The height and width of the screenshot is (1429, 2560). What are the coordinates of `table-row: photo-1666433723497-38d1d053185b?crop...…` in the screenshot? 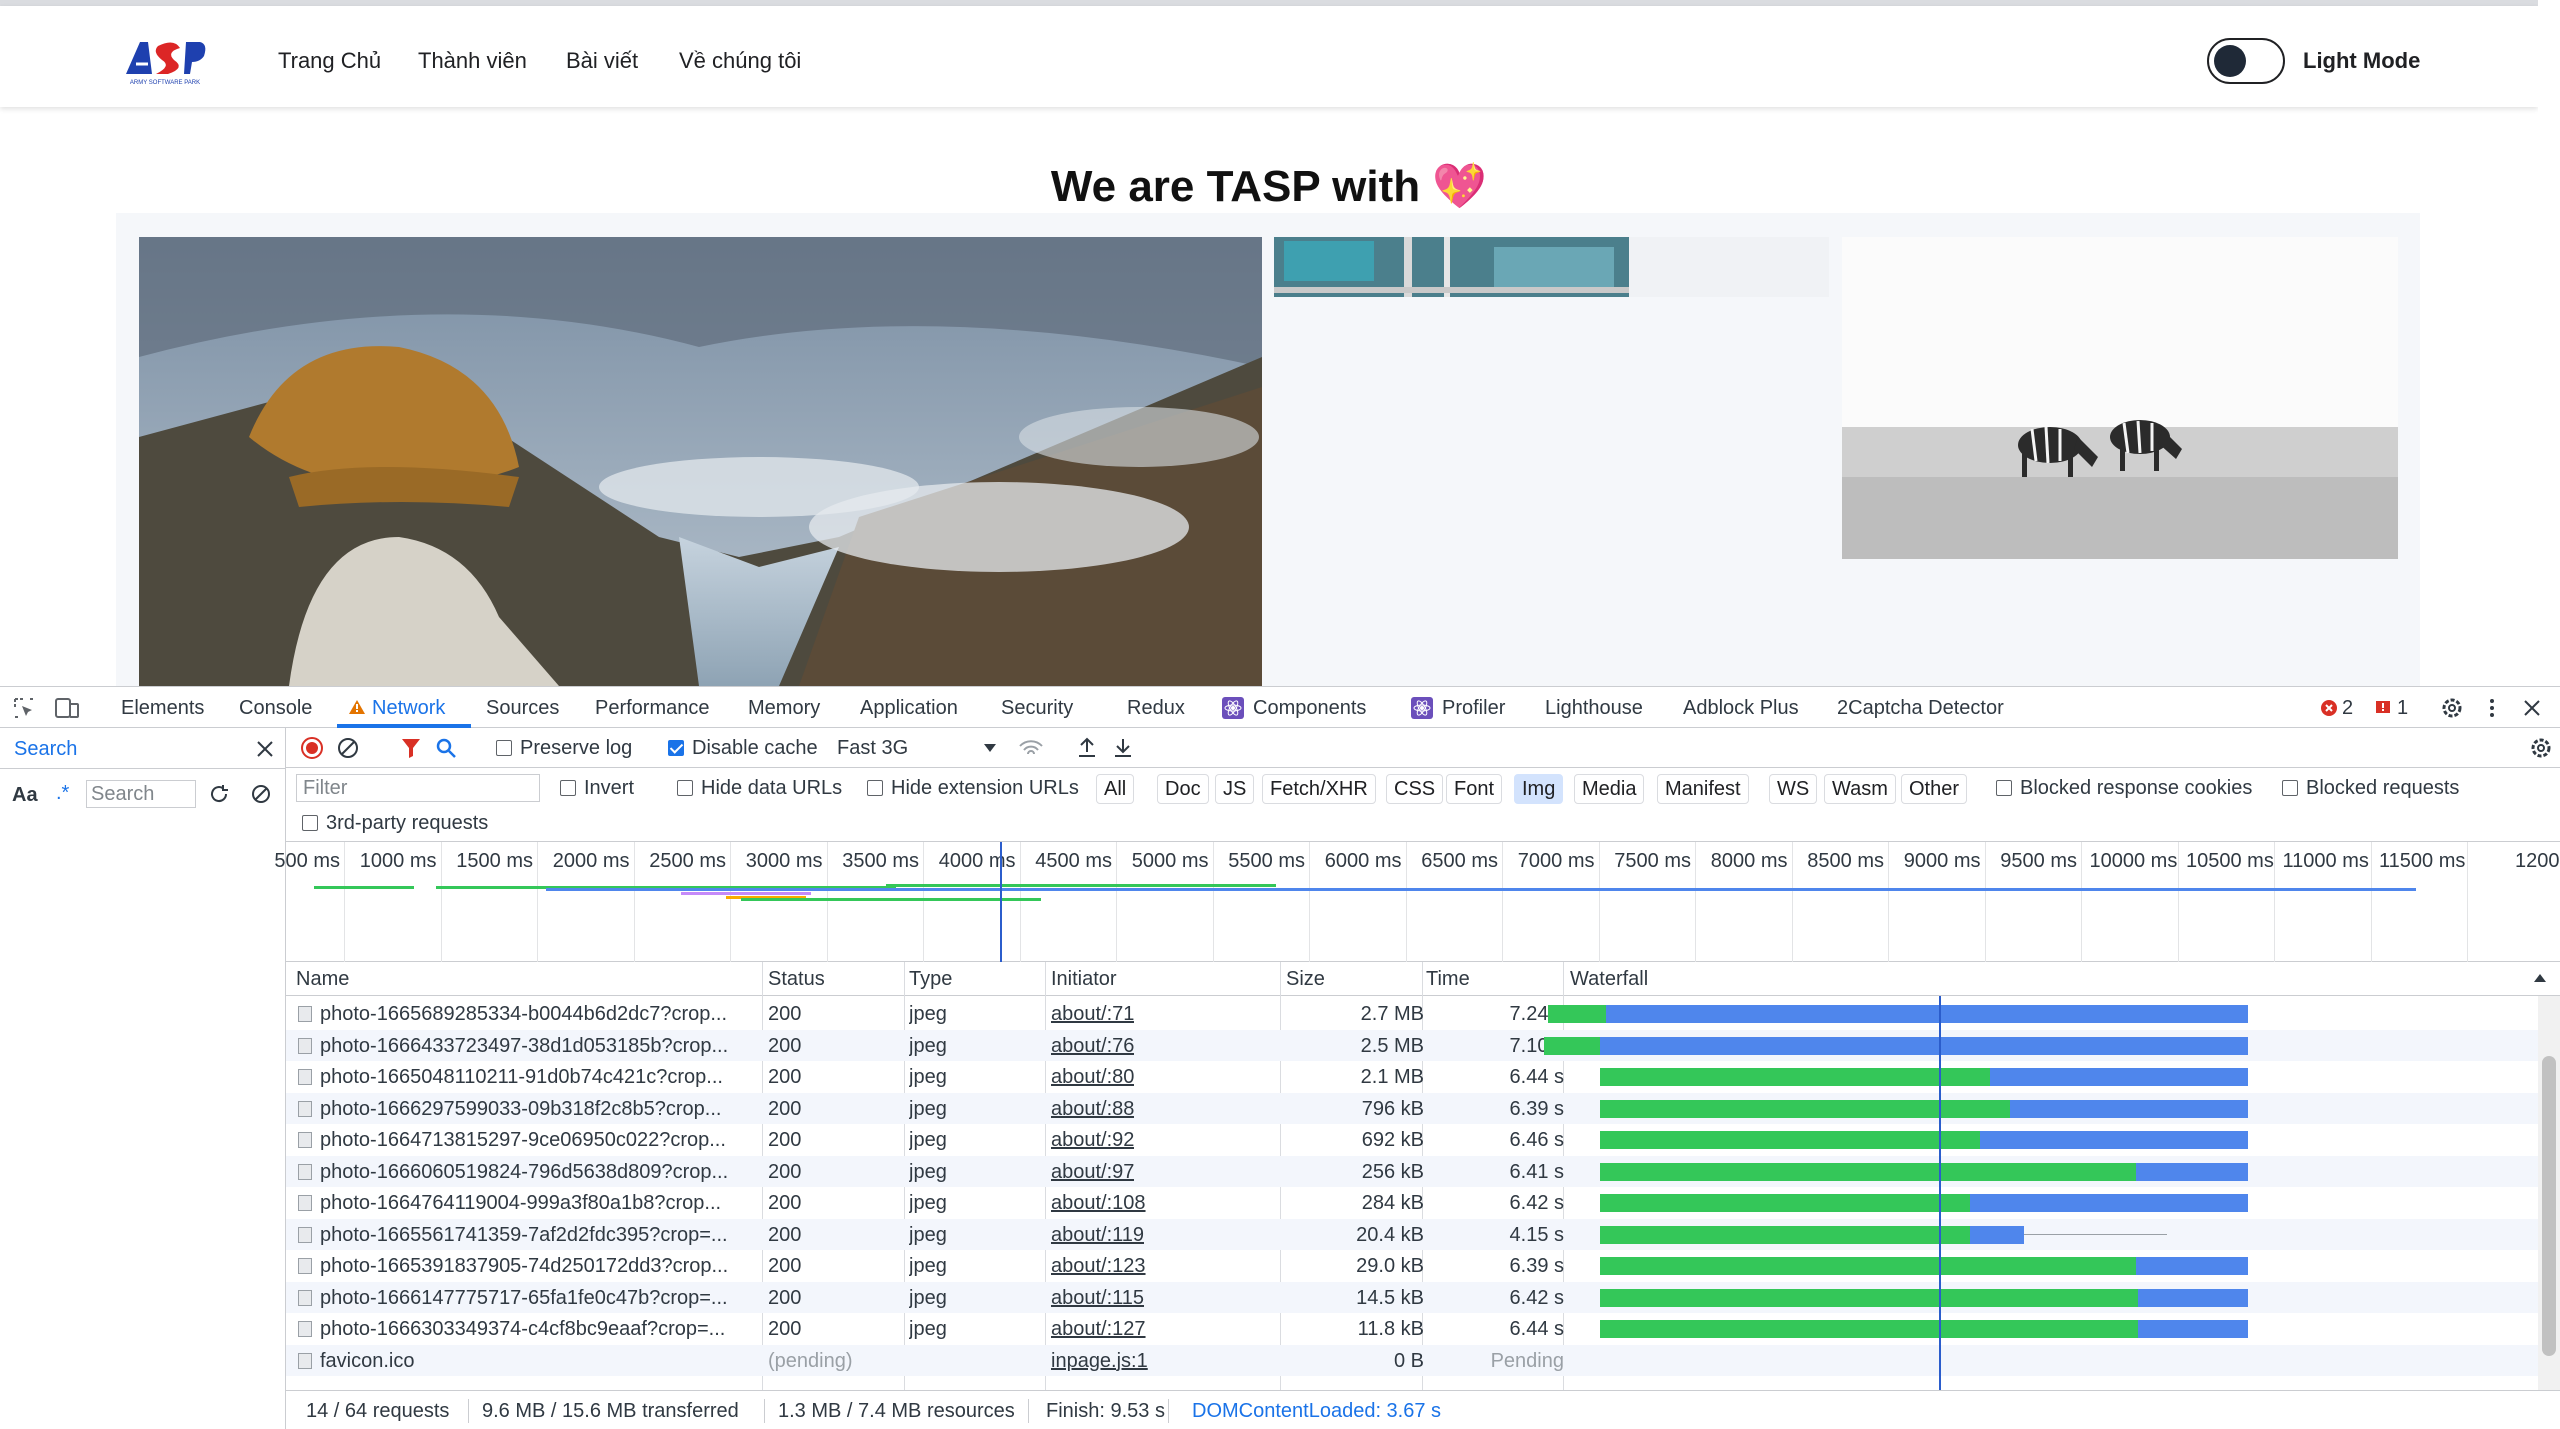 It's located at (1412, 1045).